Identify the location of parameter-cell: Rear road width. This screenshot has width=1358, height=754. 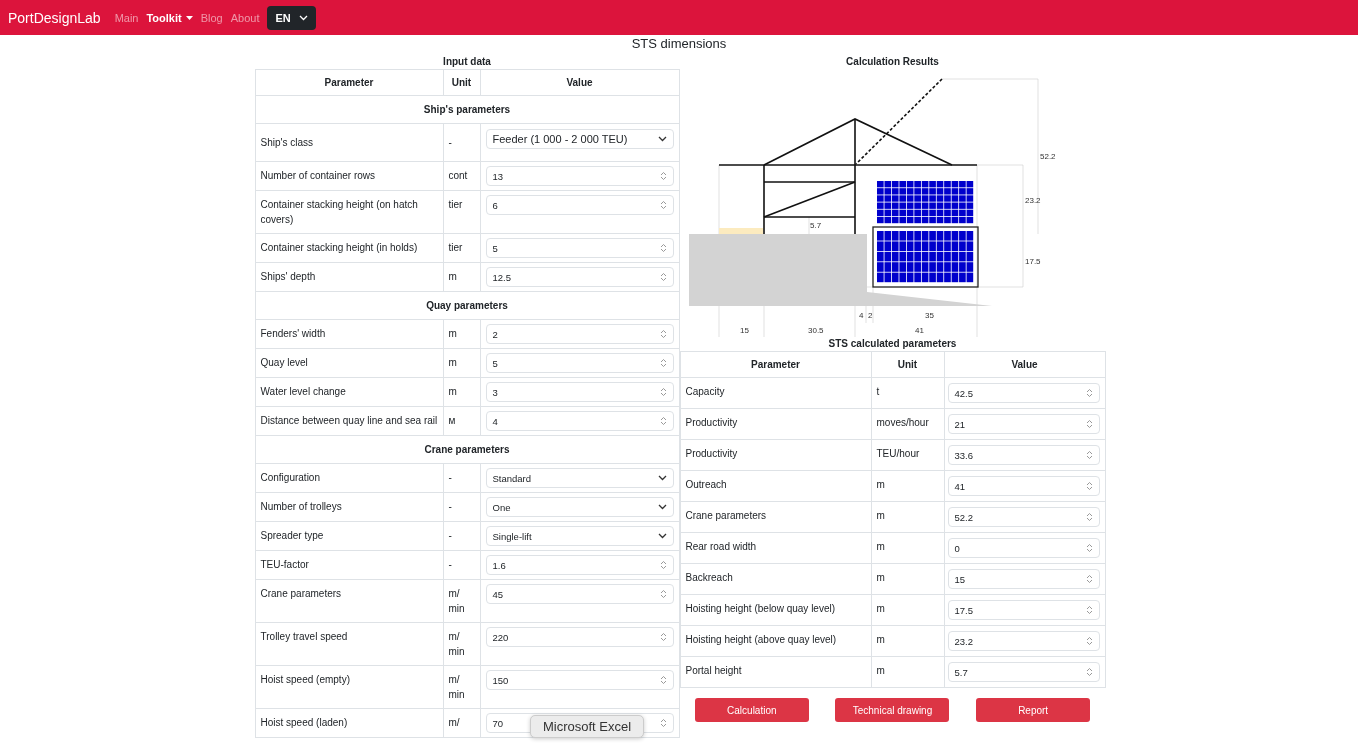
(775, 548).